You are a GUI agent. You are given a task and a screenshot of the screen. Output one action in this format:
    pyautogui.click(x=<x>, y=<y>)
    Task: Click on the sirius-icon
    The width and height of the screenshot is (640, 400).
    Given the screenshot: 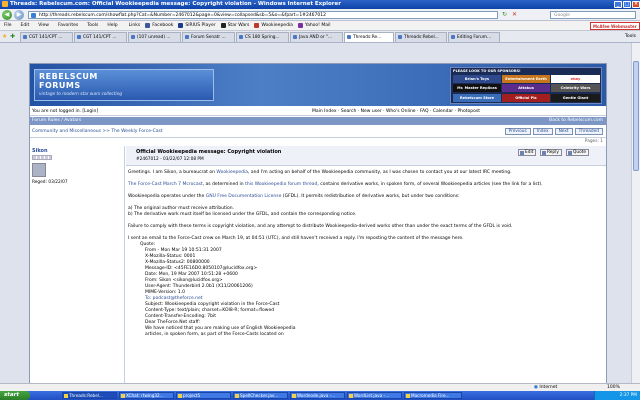 What is the action you would take?
    pyautogui.click(x=181, y=25)
    